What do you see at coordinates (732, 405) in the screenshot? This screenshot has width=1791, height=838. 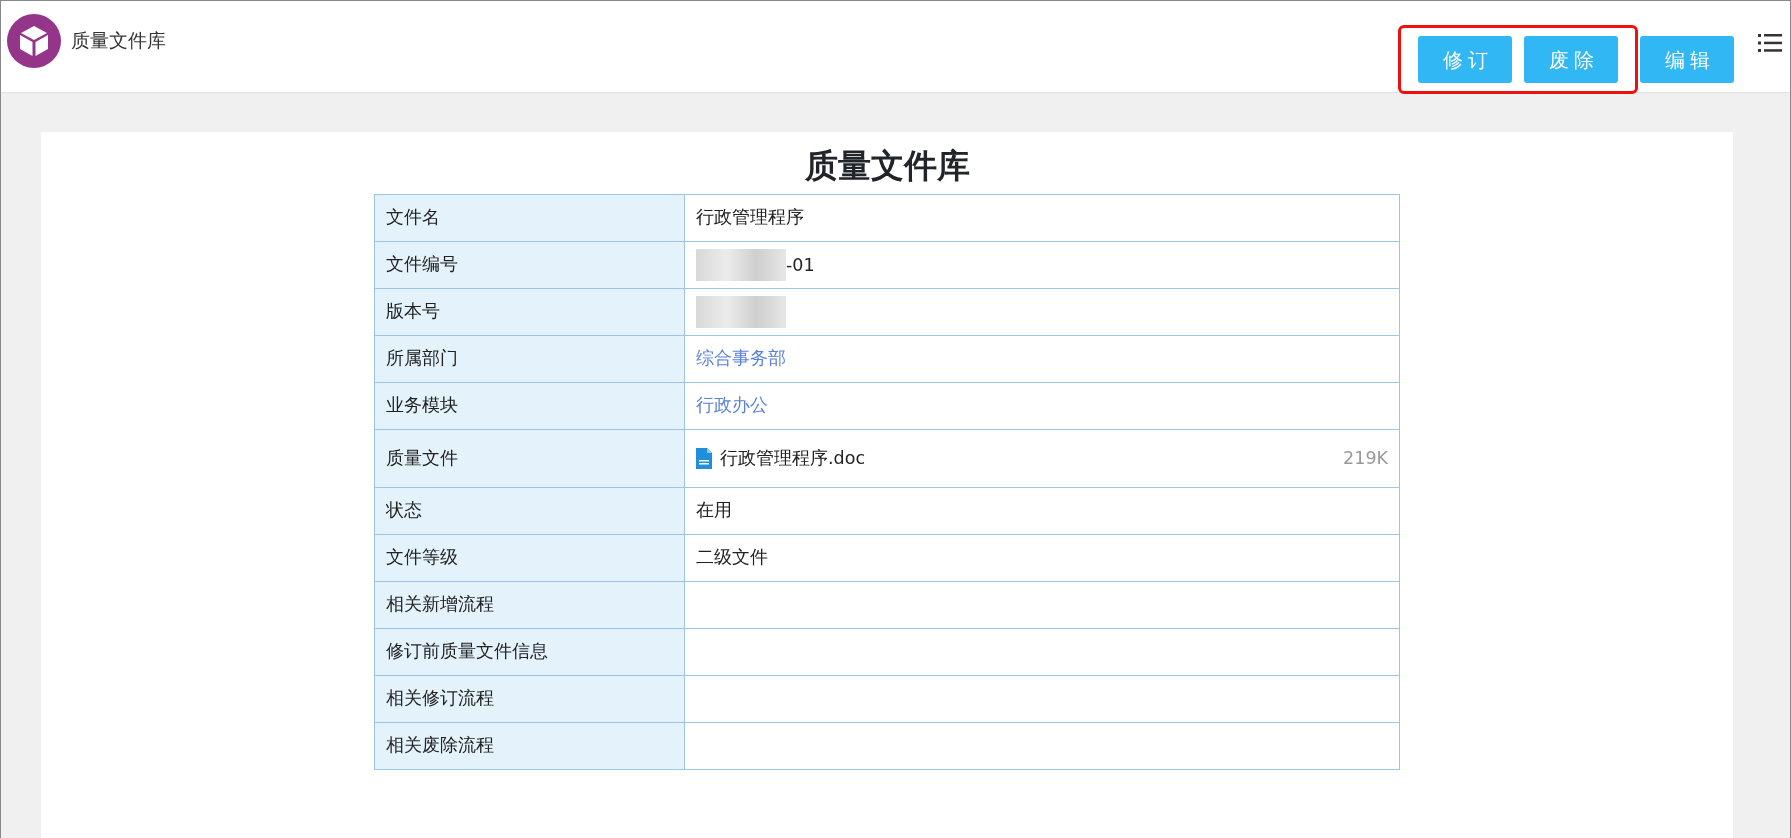 I see `field-link: 行政办公` at bounding box center [732, 405].